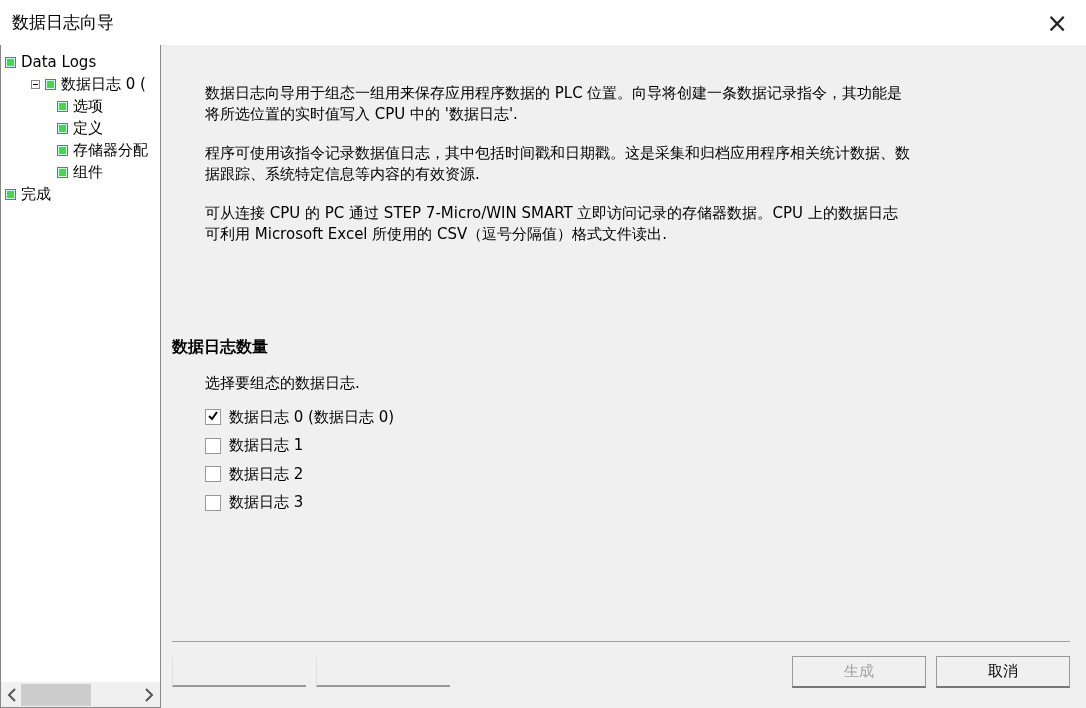 Image resolution: width=1086 pixels, height=708 pixels. Describe the element at coordinates (59, 62) in the screenshot. I see `tree-item: Data Logs` at that location.